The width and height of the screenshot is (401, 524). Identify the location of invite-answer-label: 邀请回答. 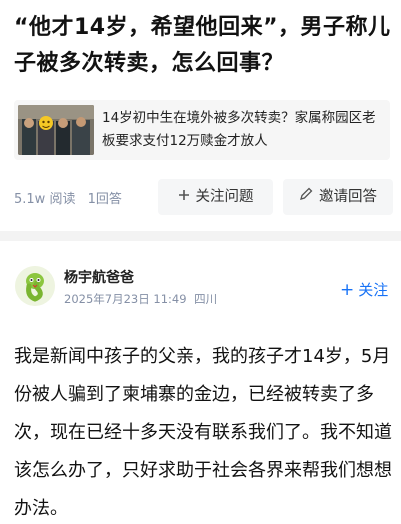
(348, 197).